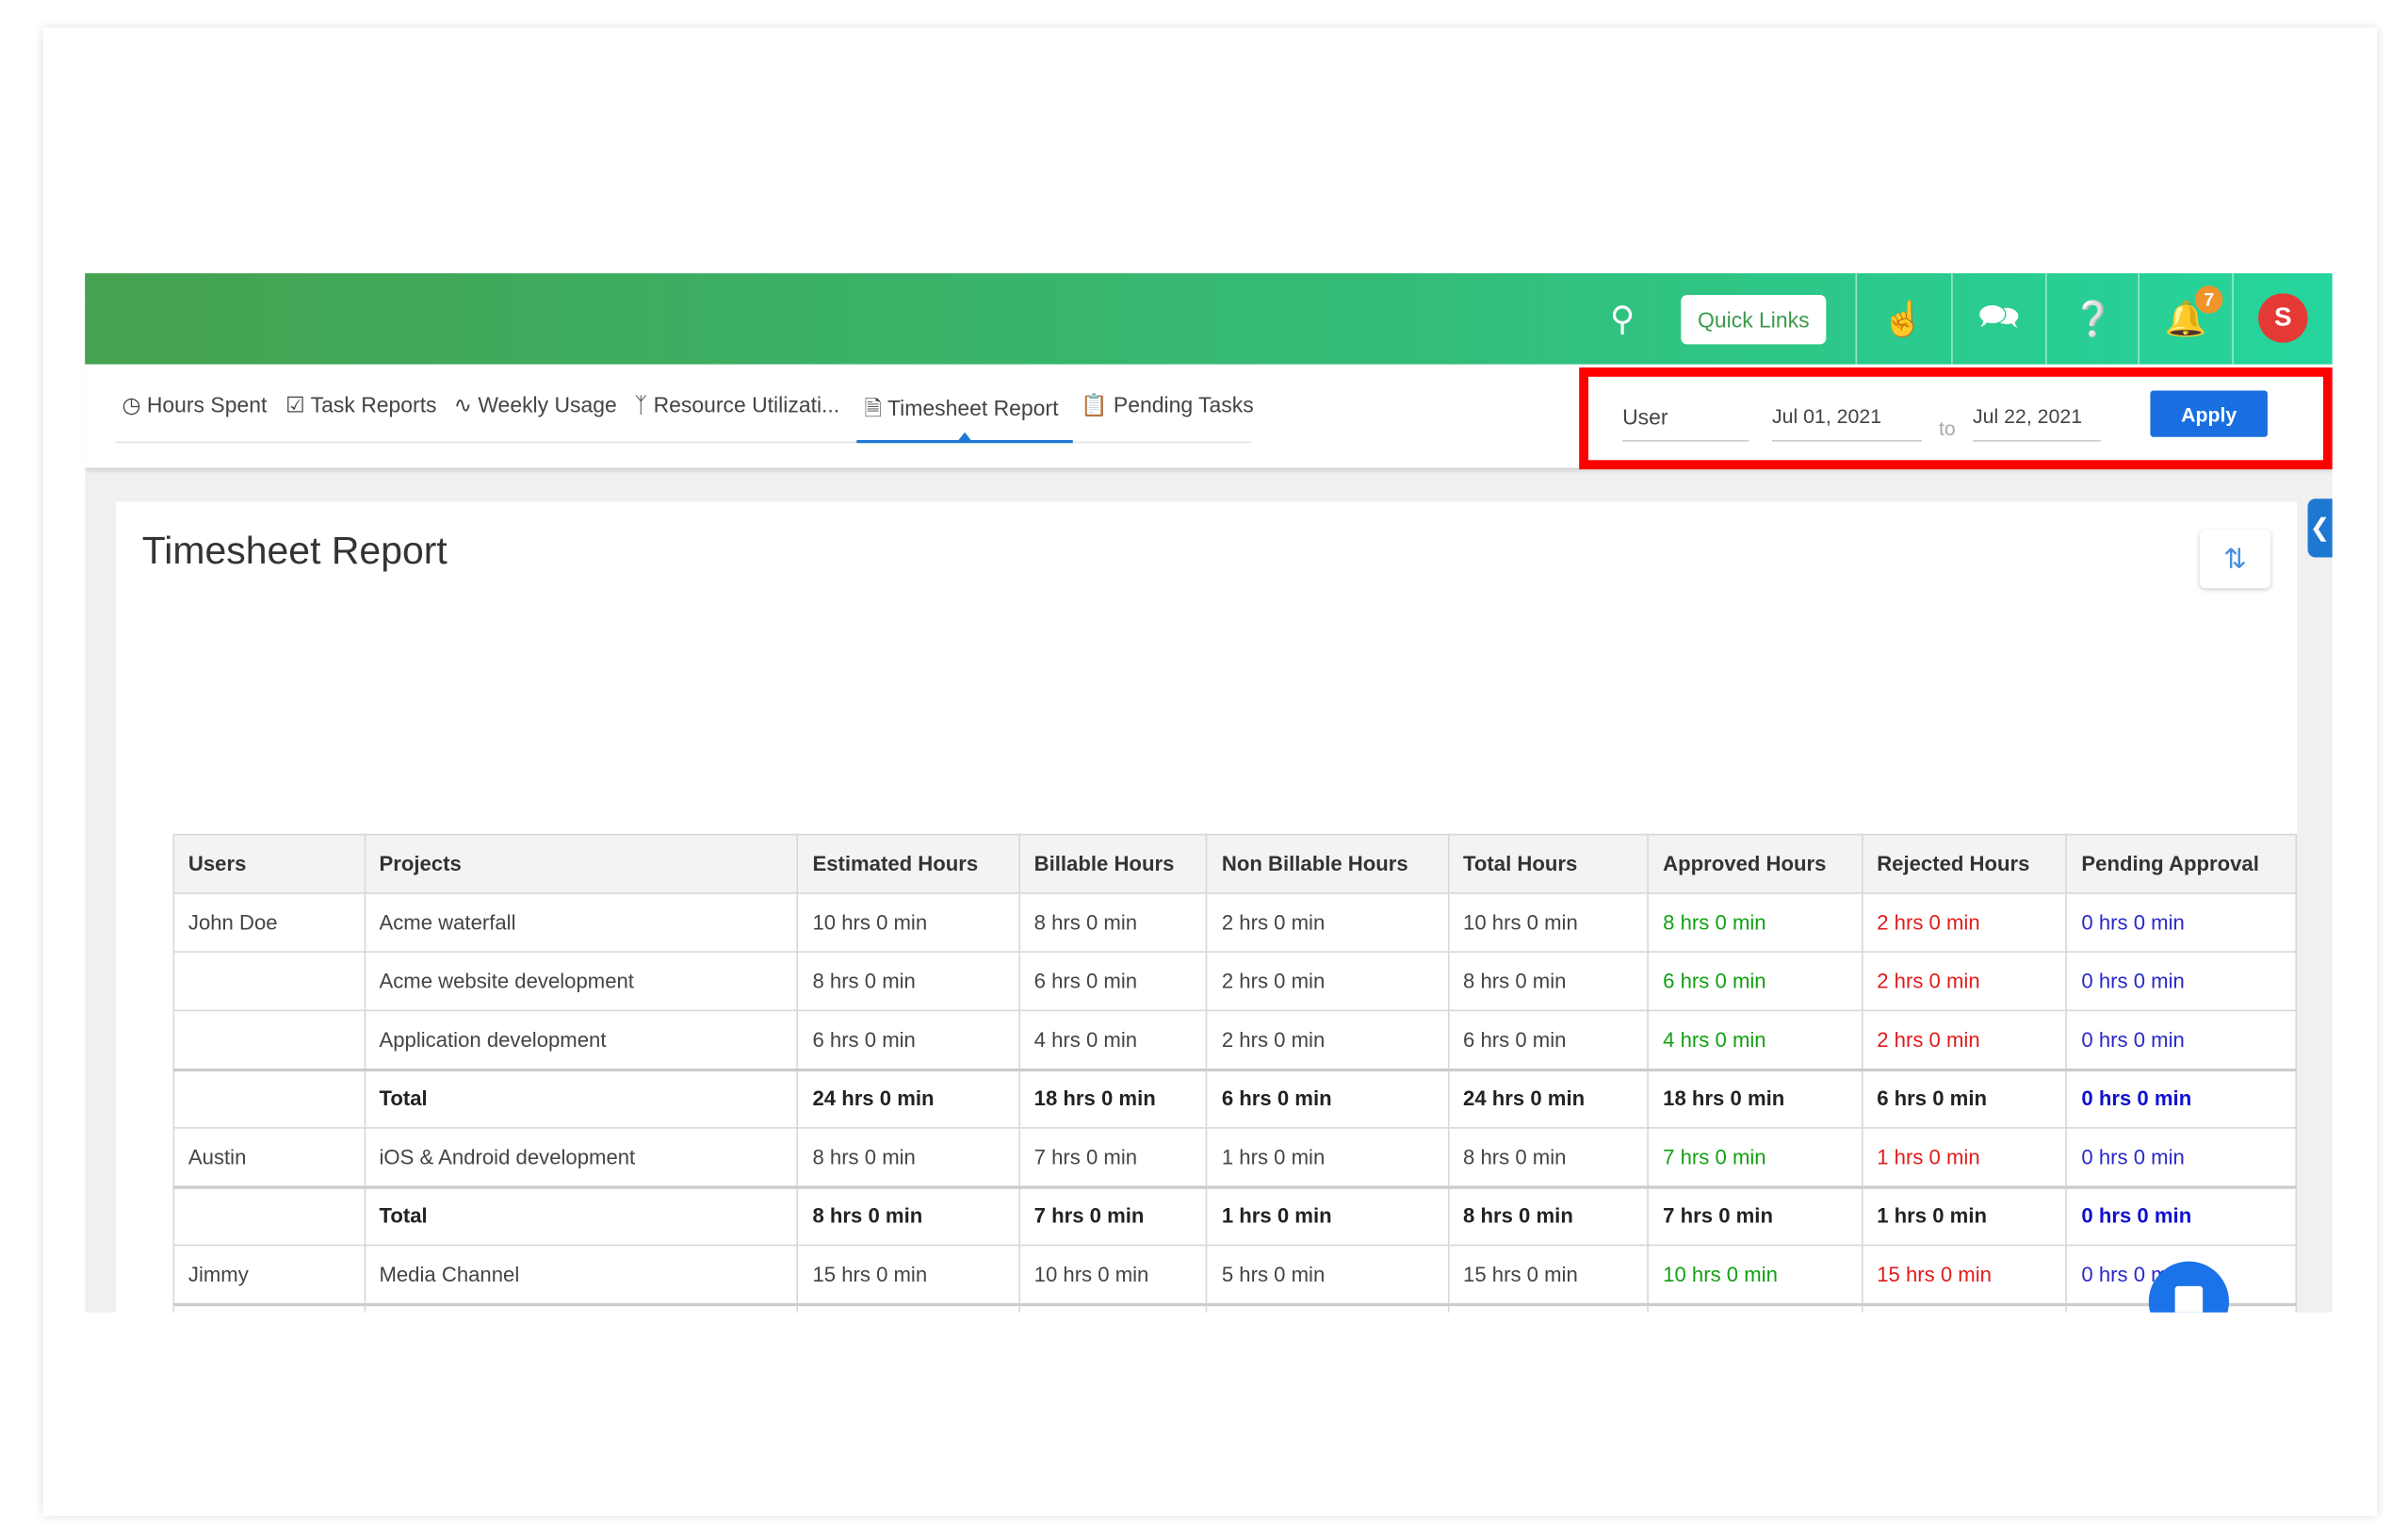  What do you see at coordinates (295, 404) in the screenshot?
I see `checkbox-icon: ☑` at bounding box center [295, 404].